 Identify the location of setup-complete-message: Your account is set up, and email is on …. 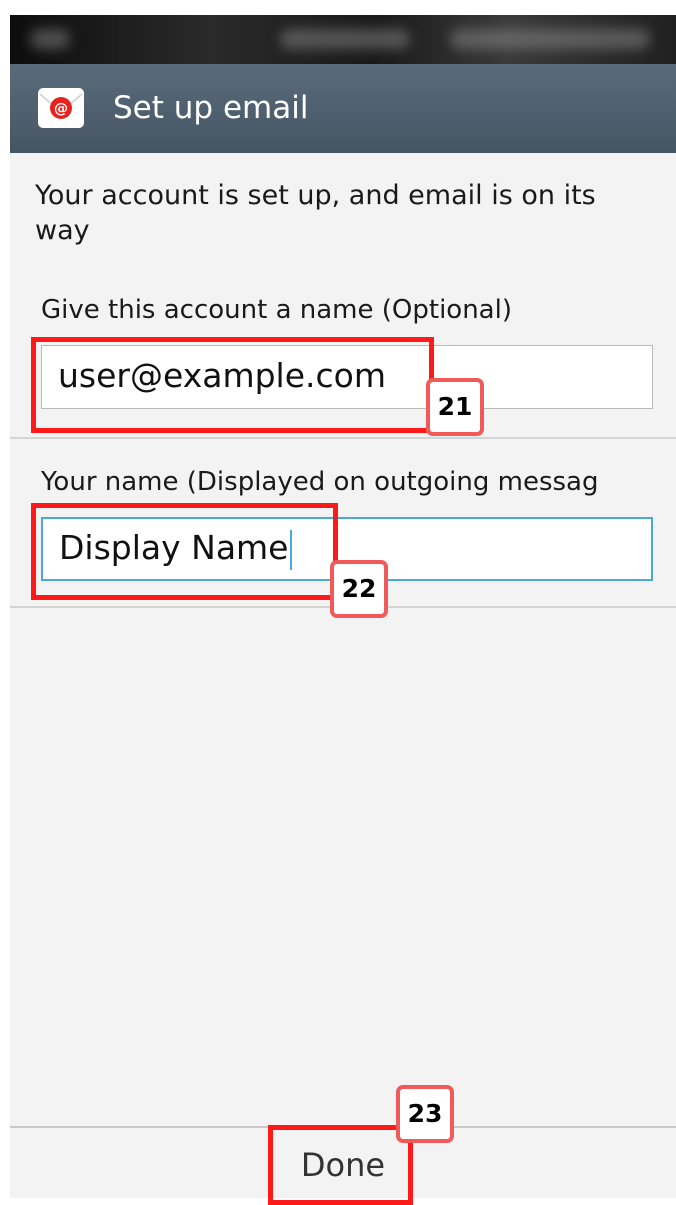
(315, 213).